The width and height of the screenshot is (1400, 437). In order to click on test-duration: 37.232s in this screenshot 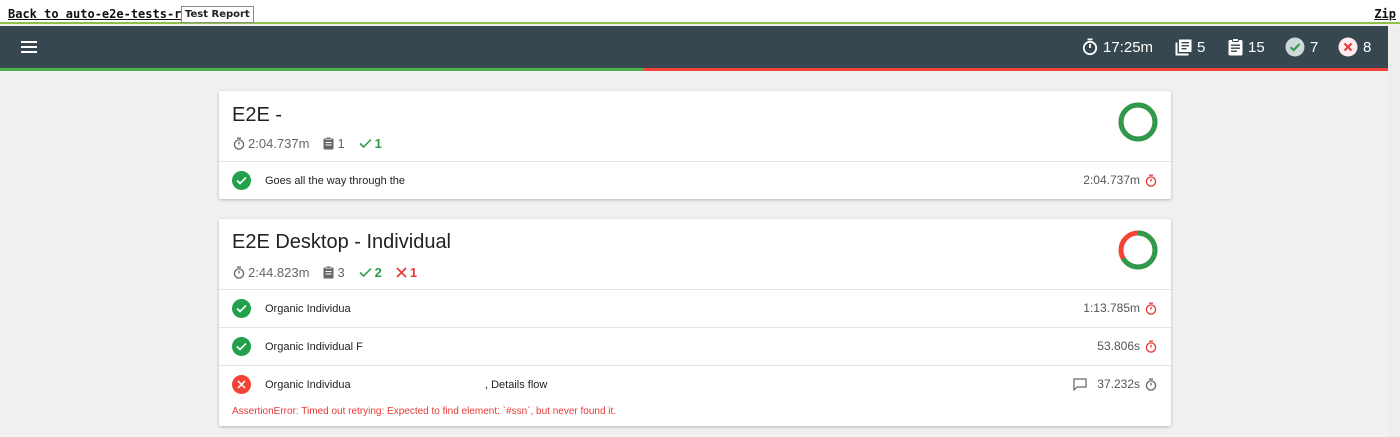, I will do `click(1115, 384)`.